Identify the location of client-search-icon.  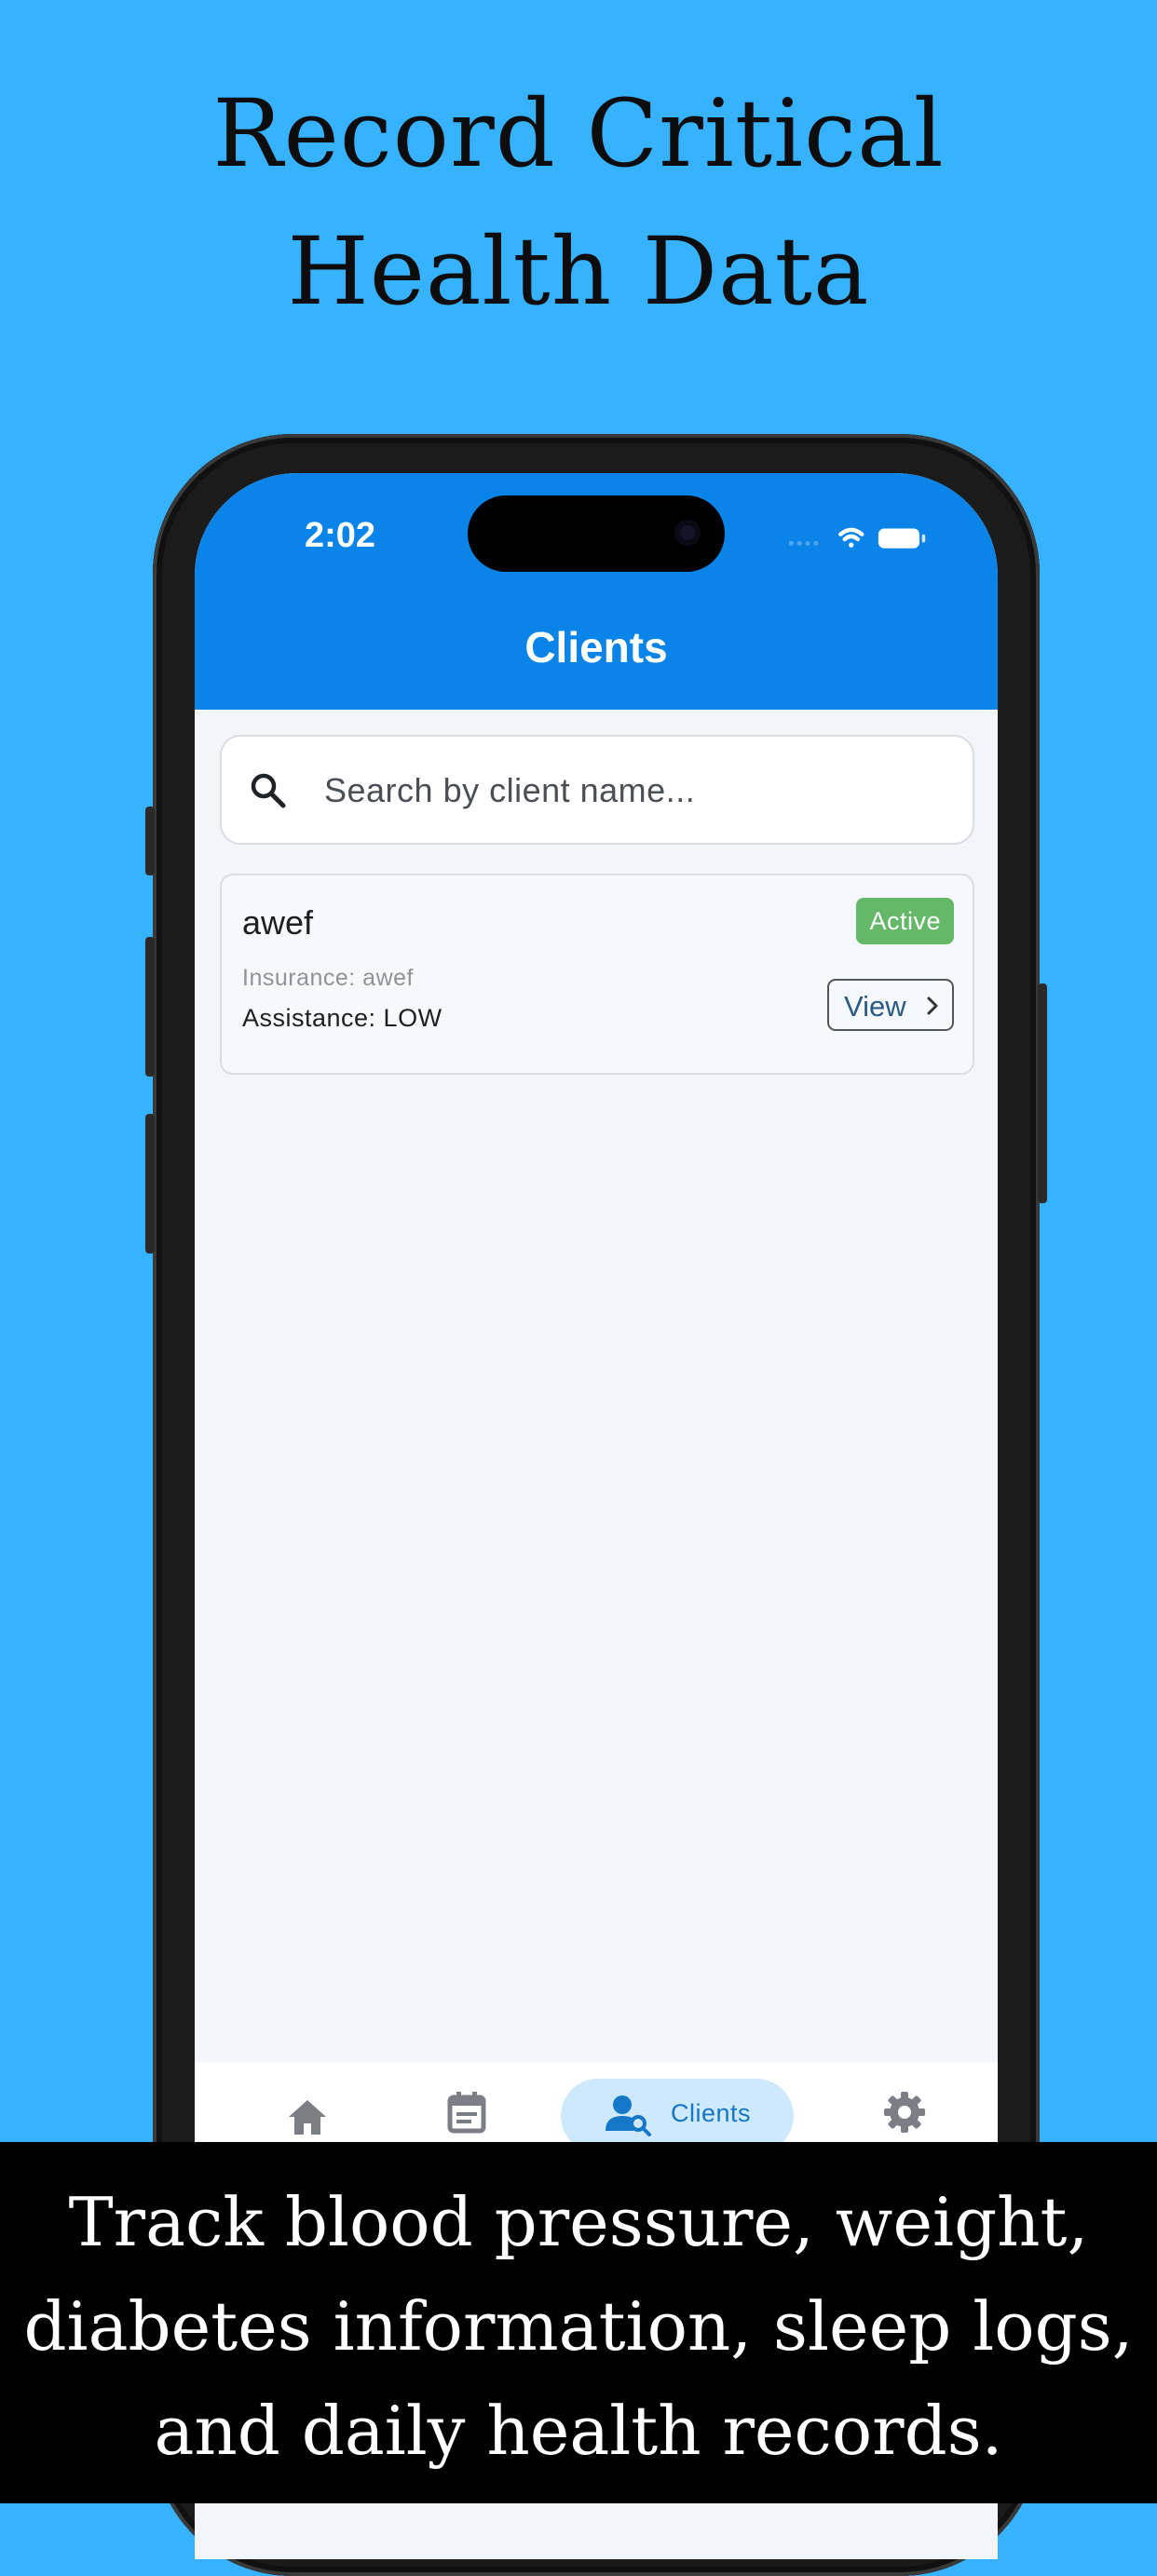
(628, 2115).